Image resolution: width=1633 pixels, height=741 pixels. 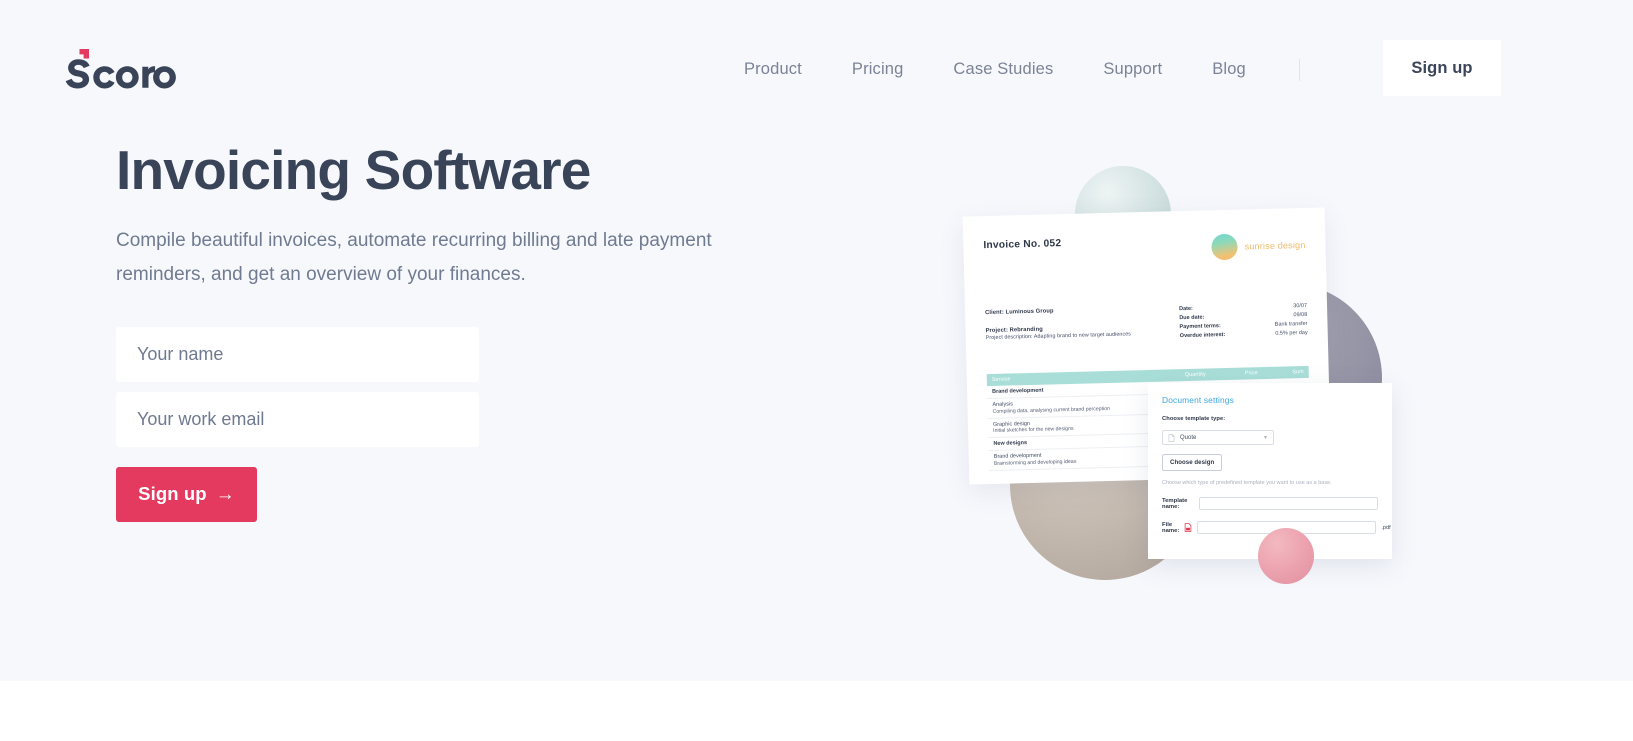 I want to click on nav-item-case-studies: Case Studies, so click(x=1003, y=69).